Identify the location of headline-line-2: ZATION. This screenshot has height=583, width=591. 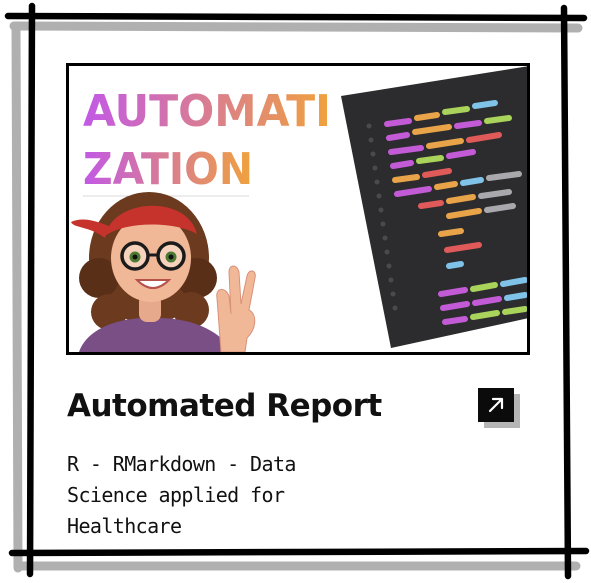
(168, 169).